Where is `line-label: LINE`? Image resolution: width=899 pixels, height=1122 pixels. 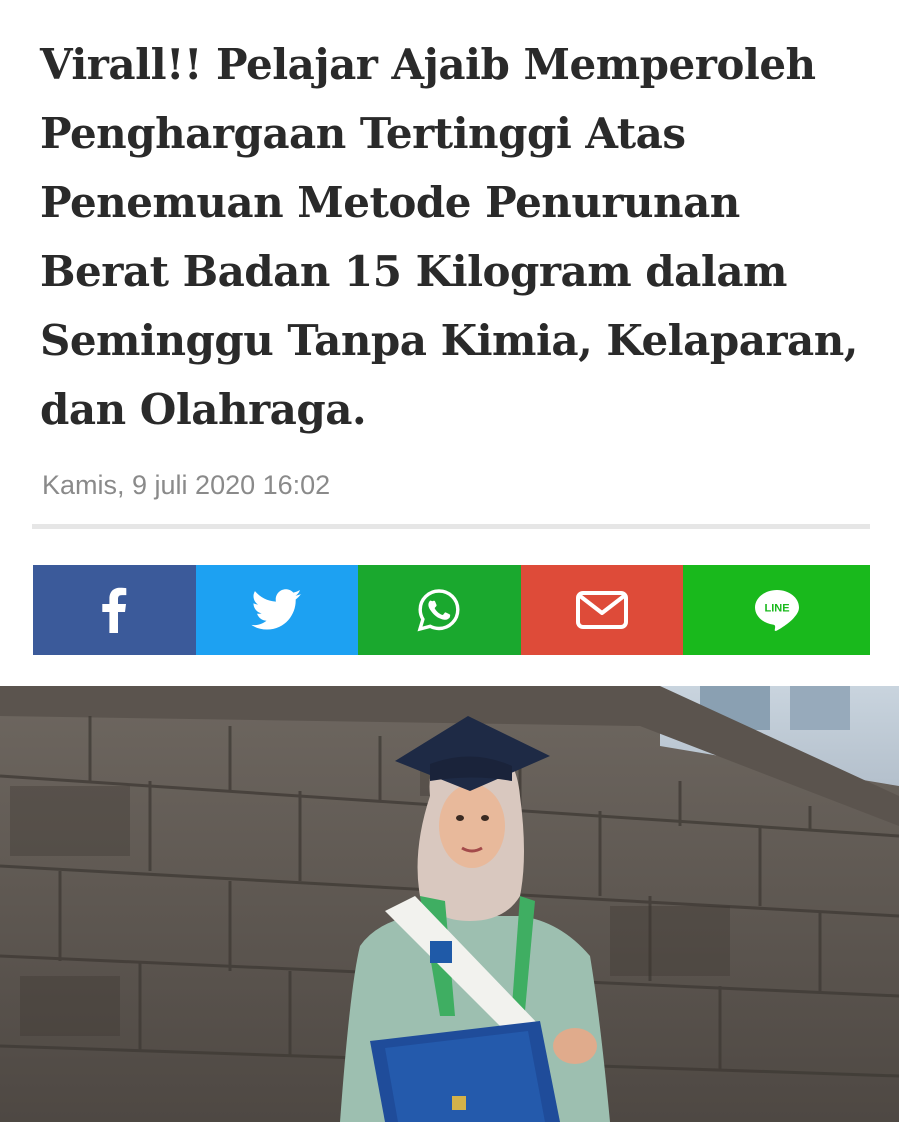
line-label: LINE is located at coordinates (776, 609).